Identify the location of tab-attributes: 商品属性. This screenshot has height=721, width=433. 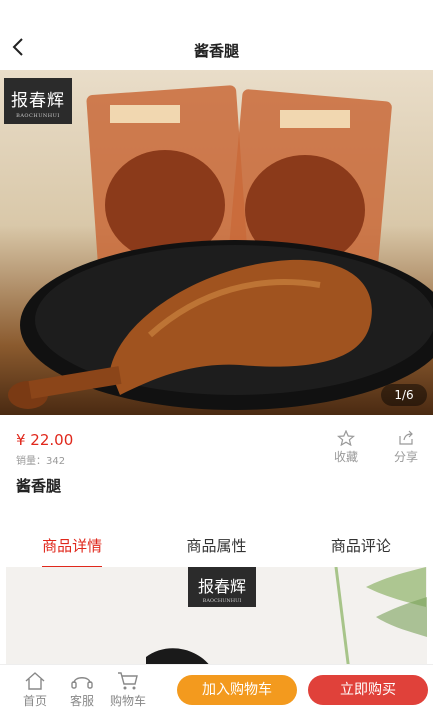
(216, 552).